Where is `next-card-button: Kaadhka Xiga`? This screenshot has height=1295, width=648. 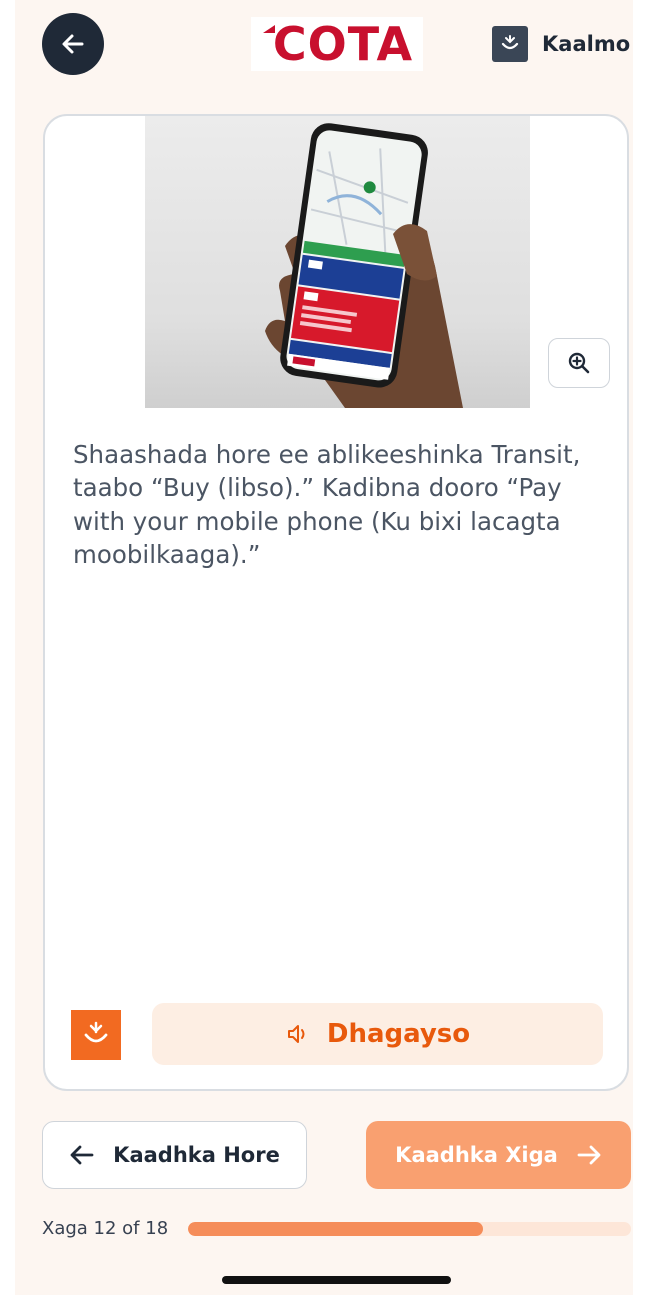 next-card-button: Kaadhka Xiga is located at coordinates (498, 1155).